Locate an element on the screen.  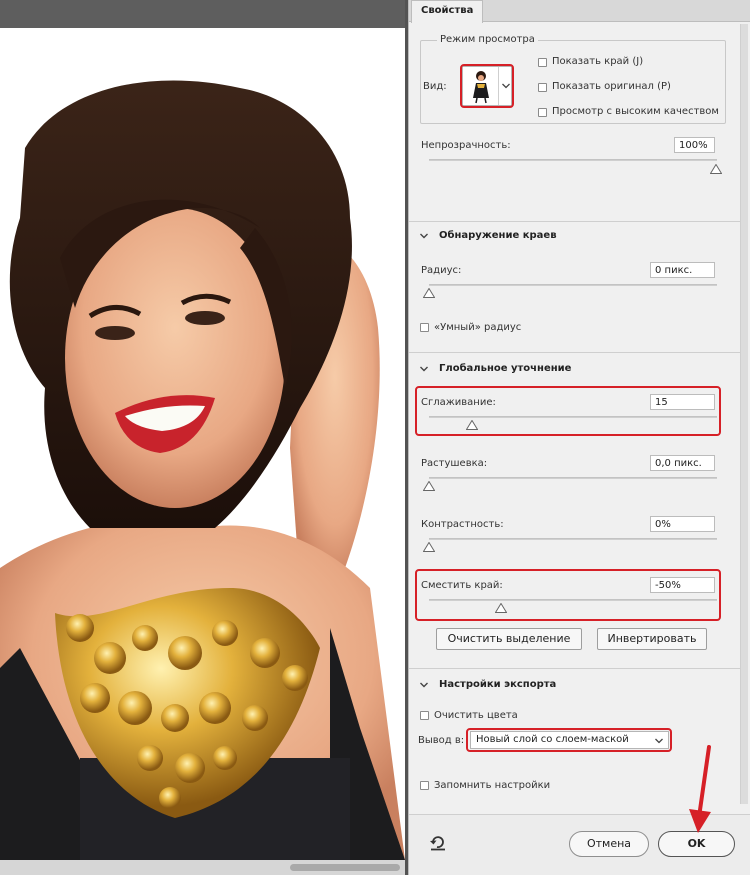
smart-radius-label: «Умный» радиус is located at coordinates (478, 327).